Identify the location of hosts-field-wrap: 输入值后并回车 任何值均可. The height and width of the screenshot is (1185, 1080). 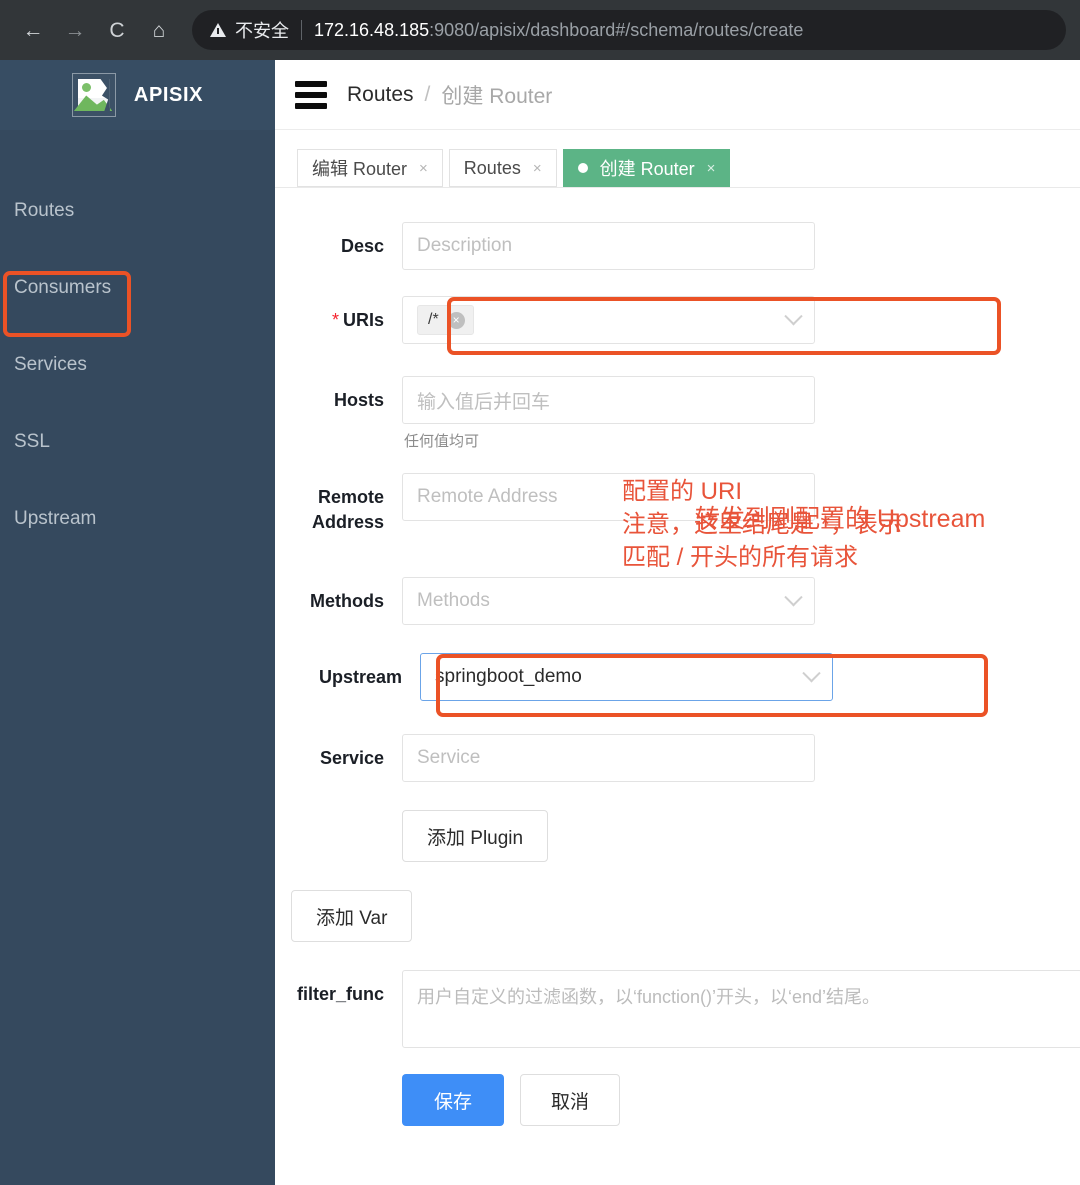
(608, 413).